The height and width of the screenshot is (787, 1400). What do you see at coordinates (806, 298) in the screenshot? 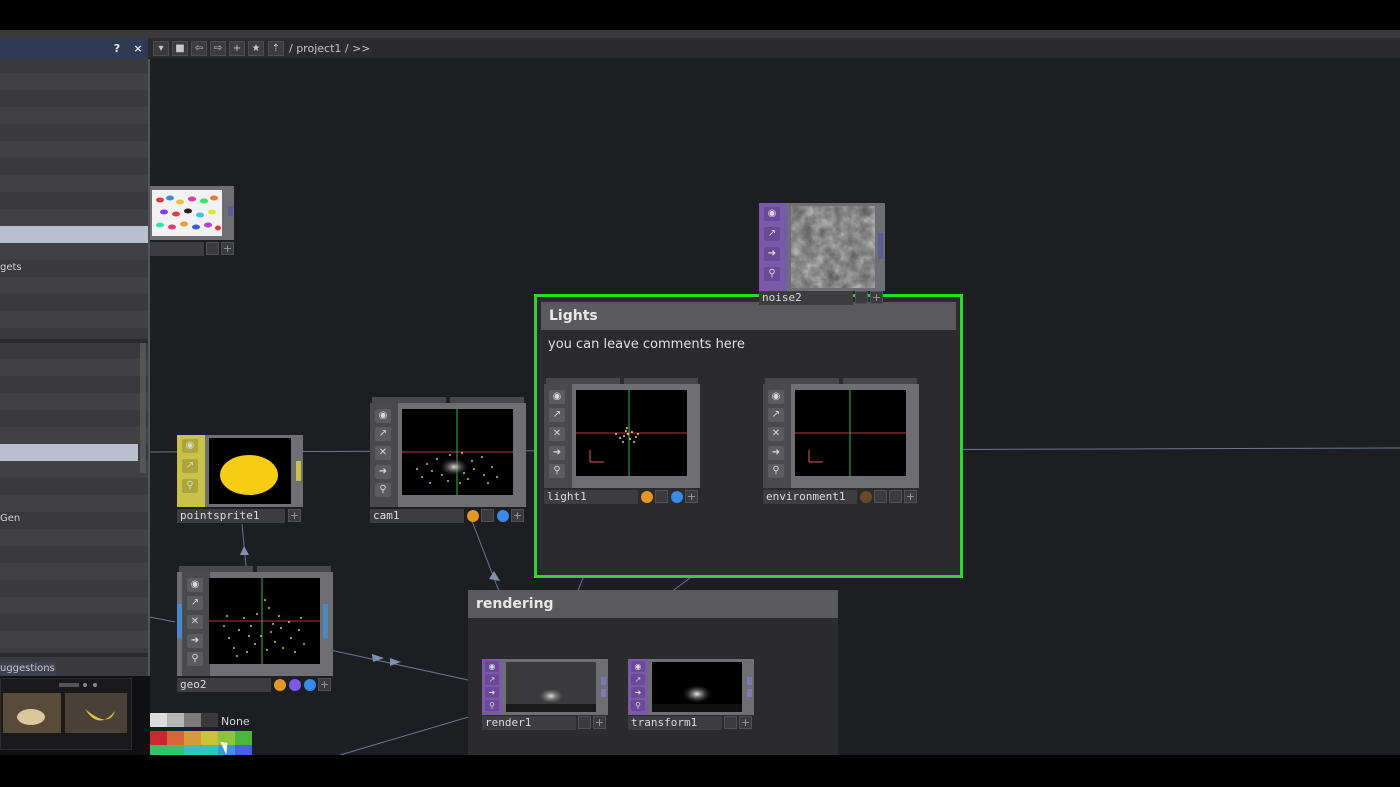
I see `node-name-label: noise2` at bounding box center [806, 298].